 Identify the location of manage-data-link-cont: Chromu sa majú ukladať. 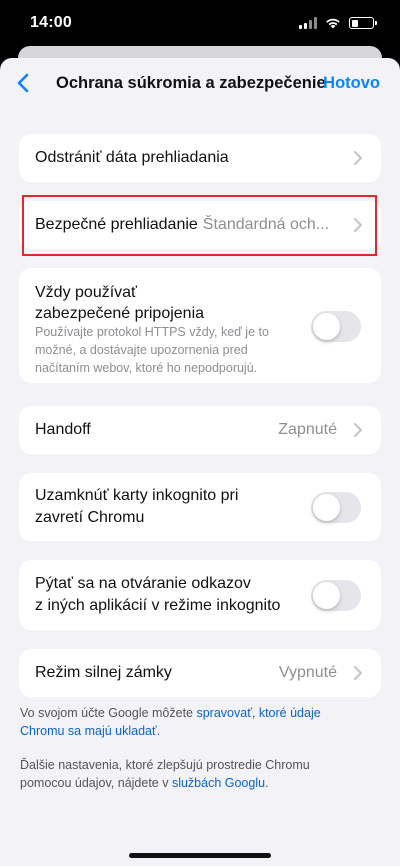
(88, 731).